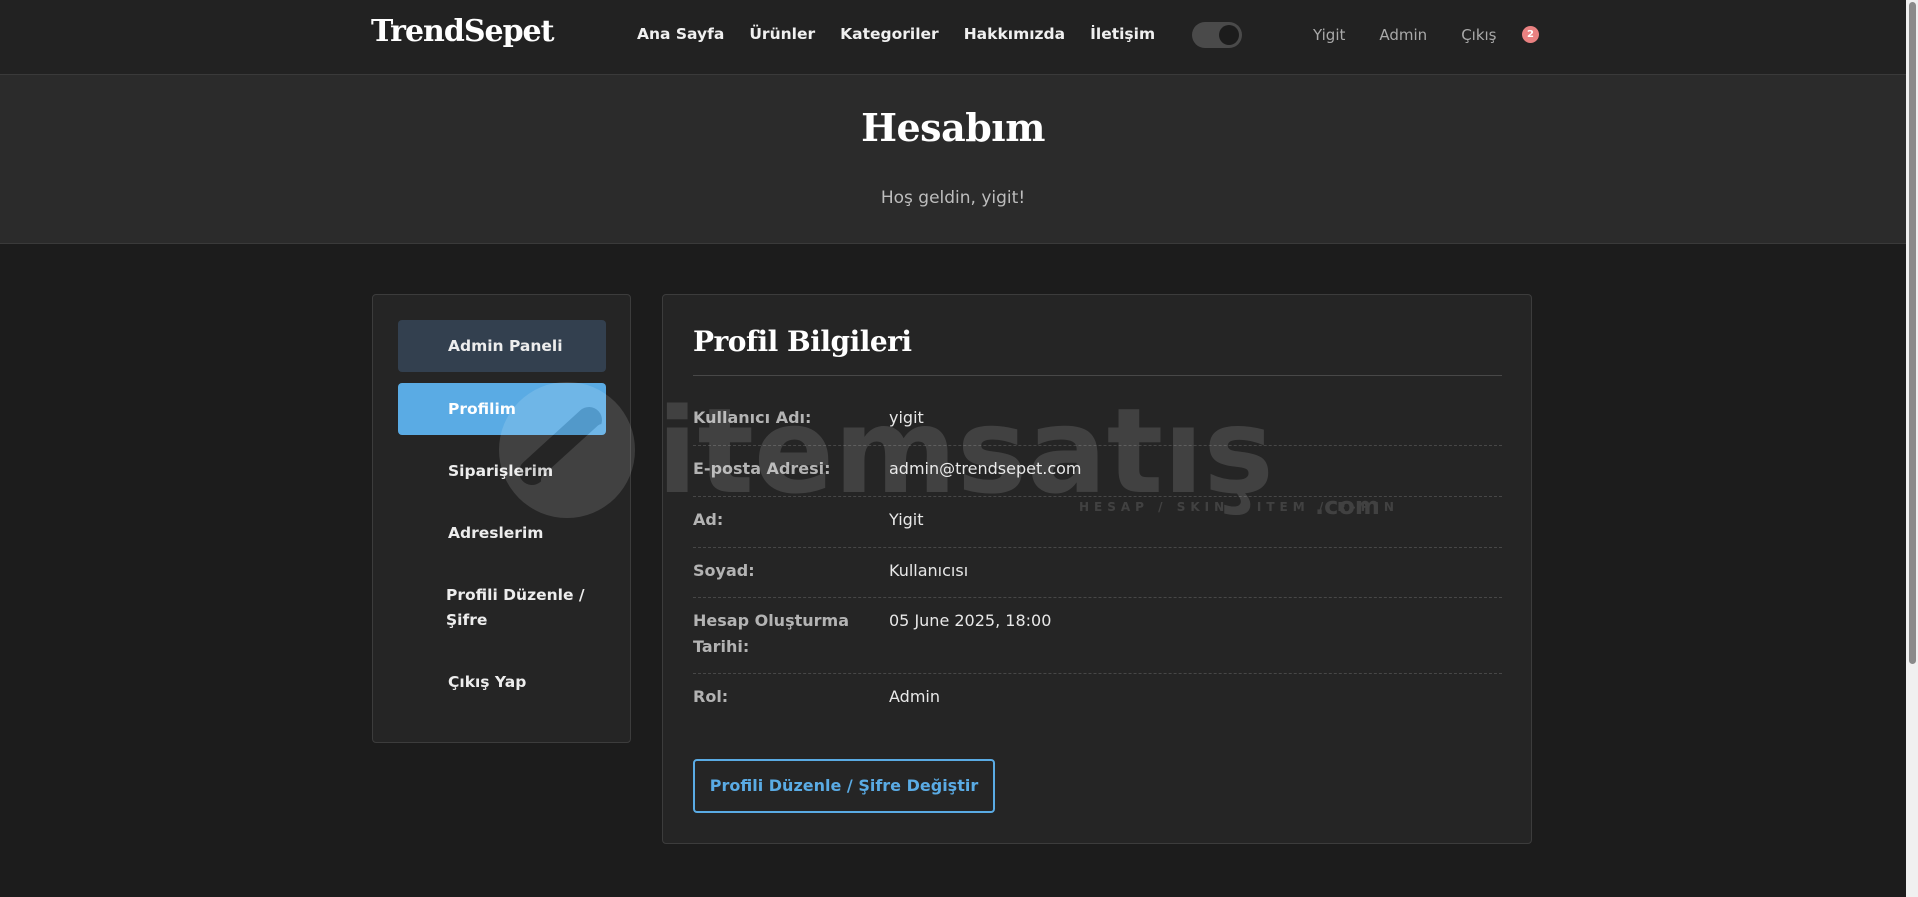  Describe the element at coordinates (1097, 699) in the screenshot. I see `info-row-role: Rol: Admin` at that location.